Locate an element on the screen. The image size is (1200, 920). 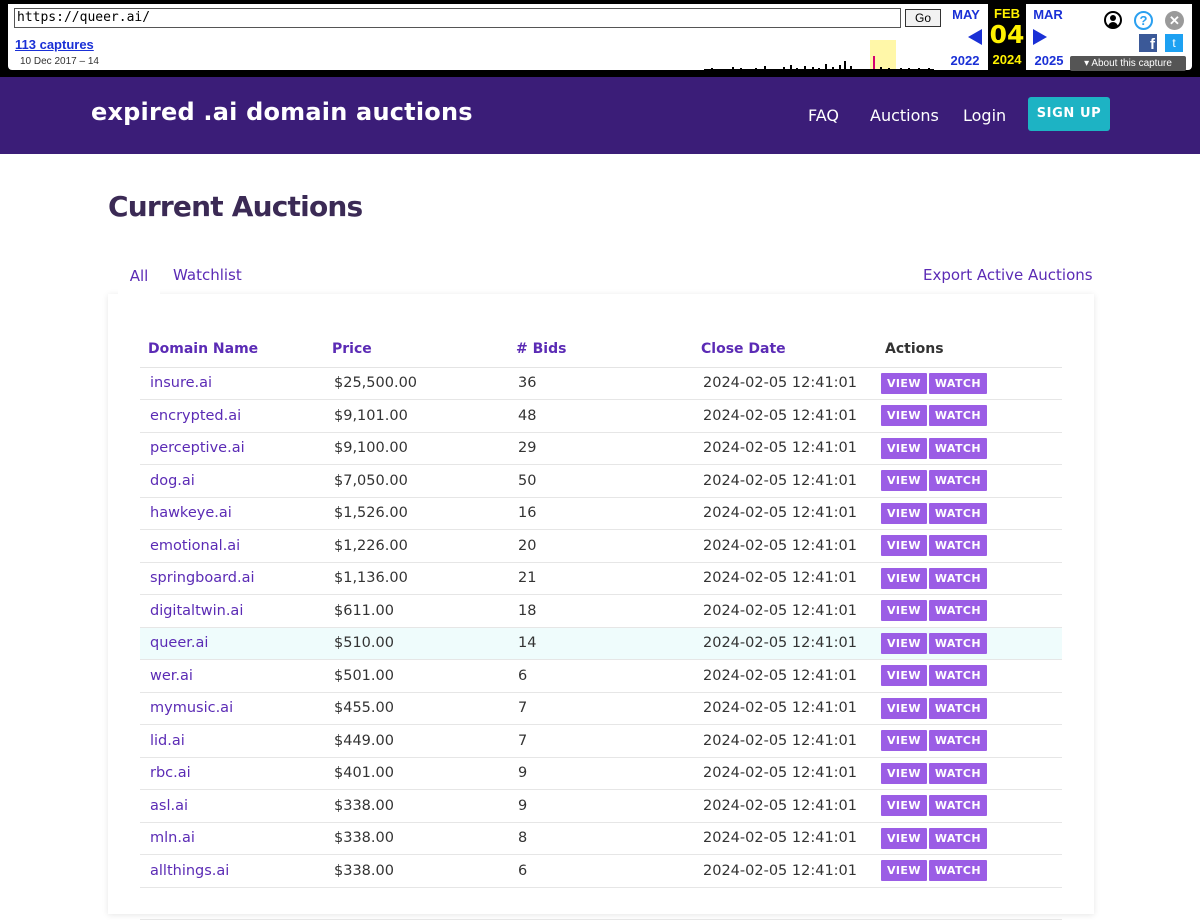
next-capture-arrow-icon is located at coordinates (1040, 37).